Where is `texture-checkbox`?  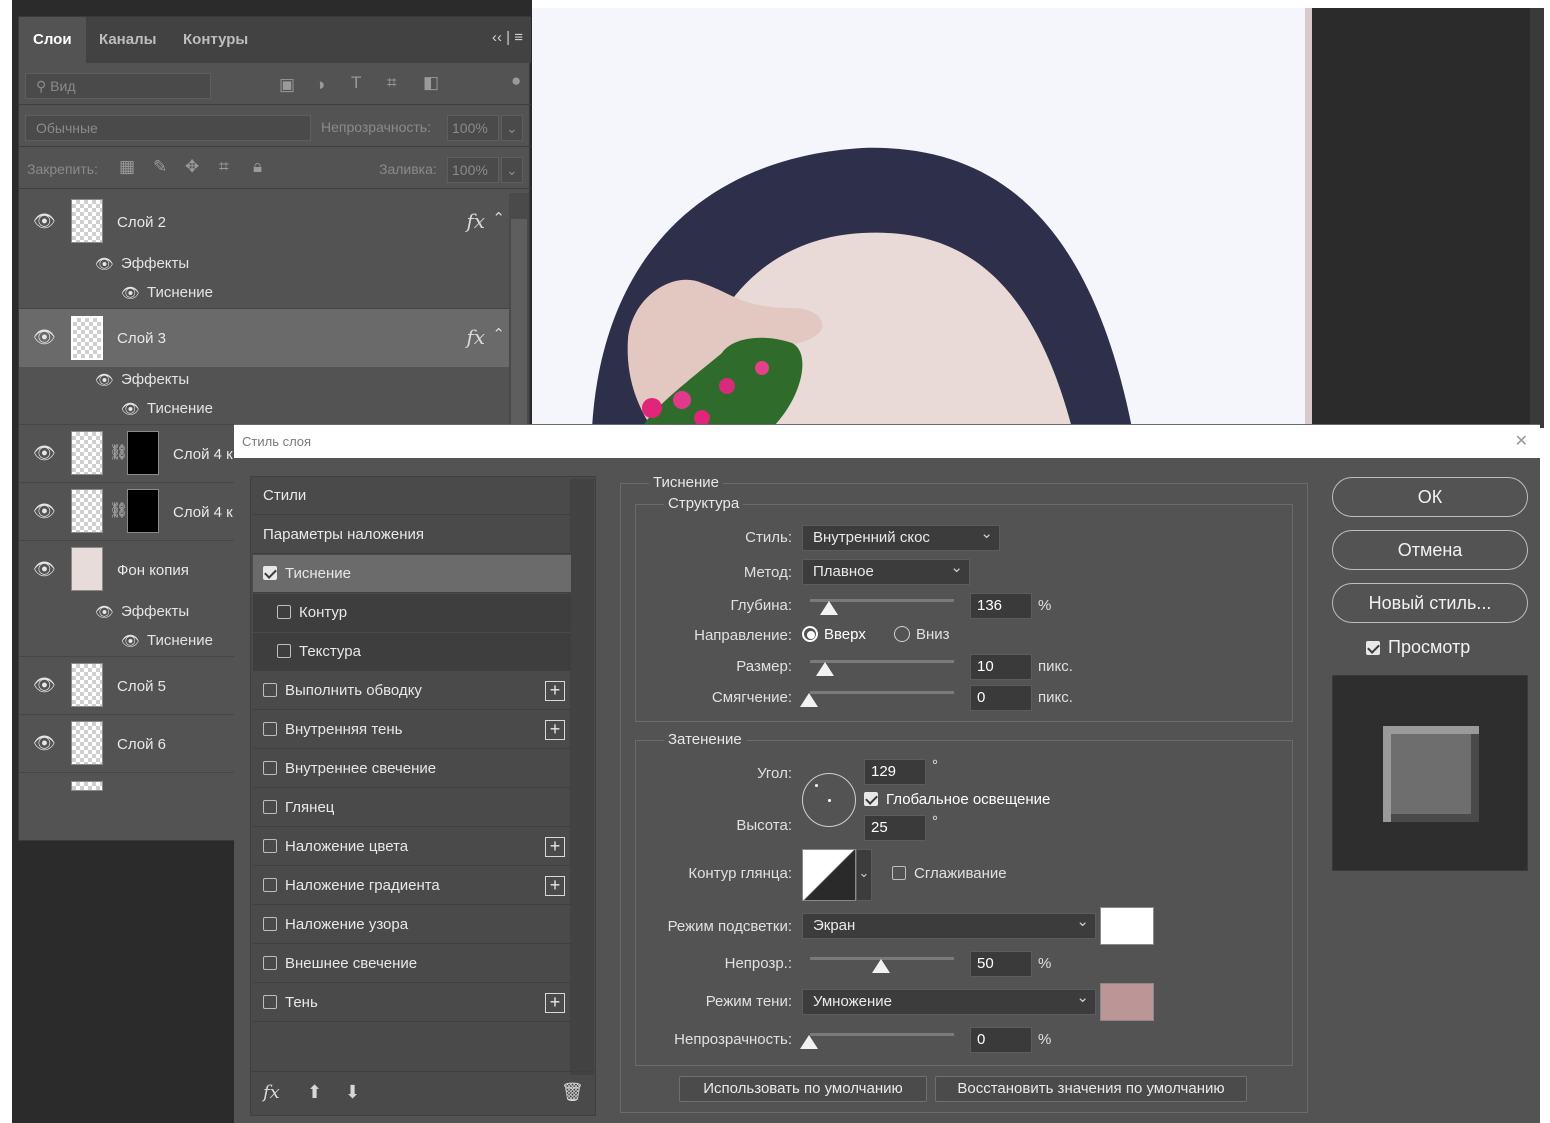 texture-checkbox is located at coordinates (284, 651).